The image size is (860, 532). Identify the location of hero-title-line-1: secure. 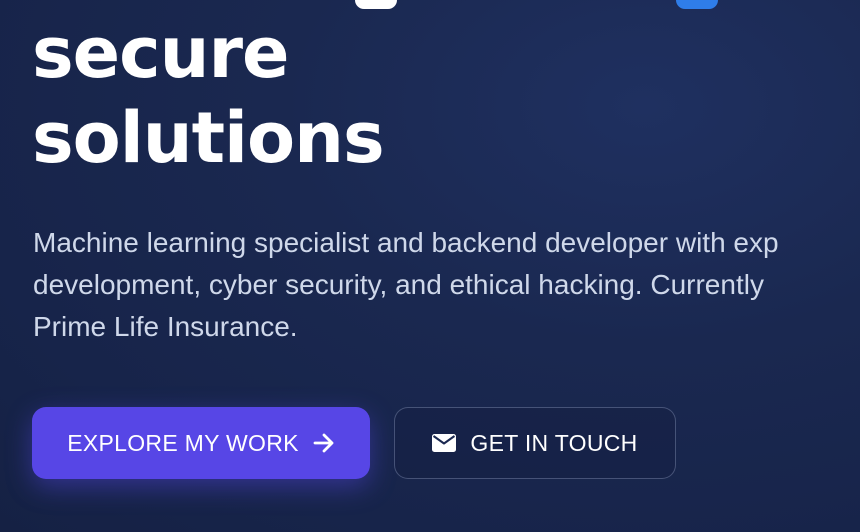
(160, 53).